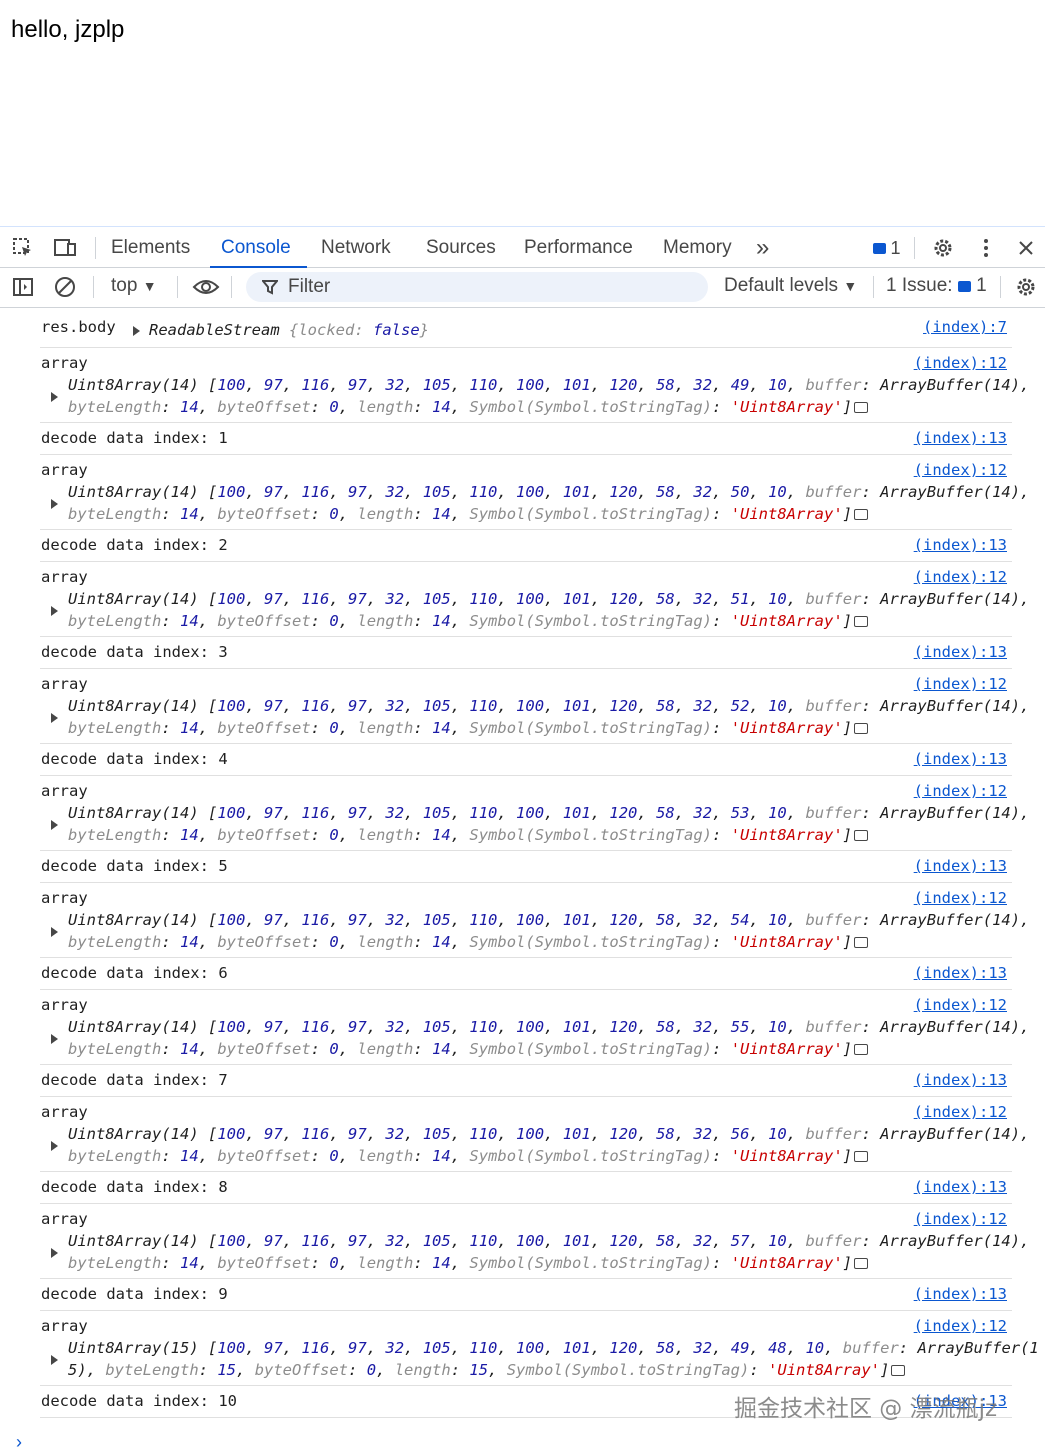 This screenshot has height=1453, width=1045. Describe the element at coordinates (289, 330) in the screenshot. I see `log-value: ReadableStream {locked: false}` at that location.